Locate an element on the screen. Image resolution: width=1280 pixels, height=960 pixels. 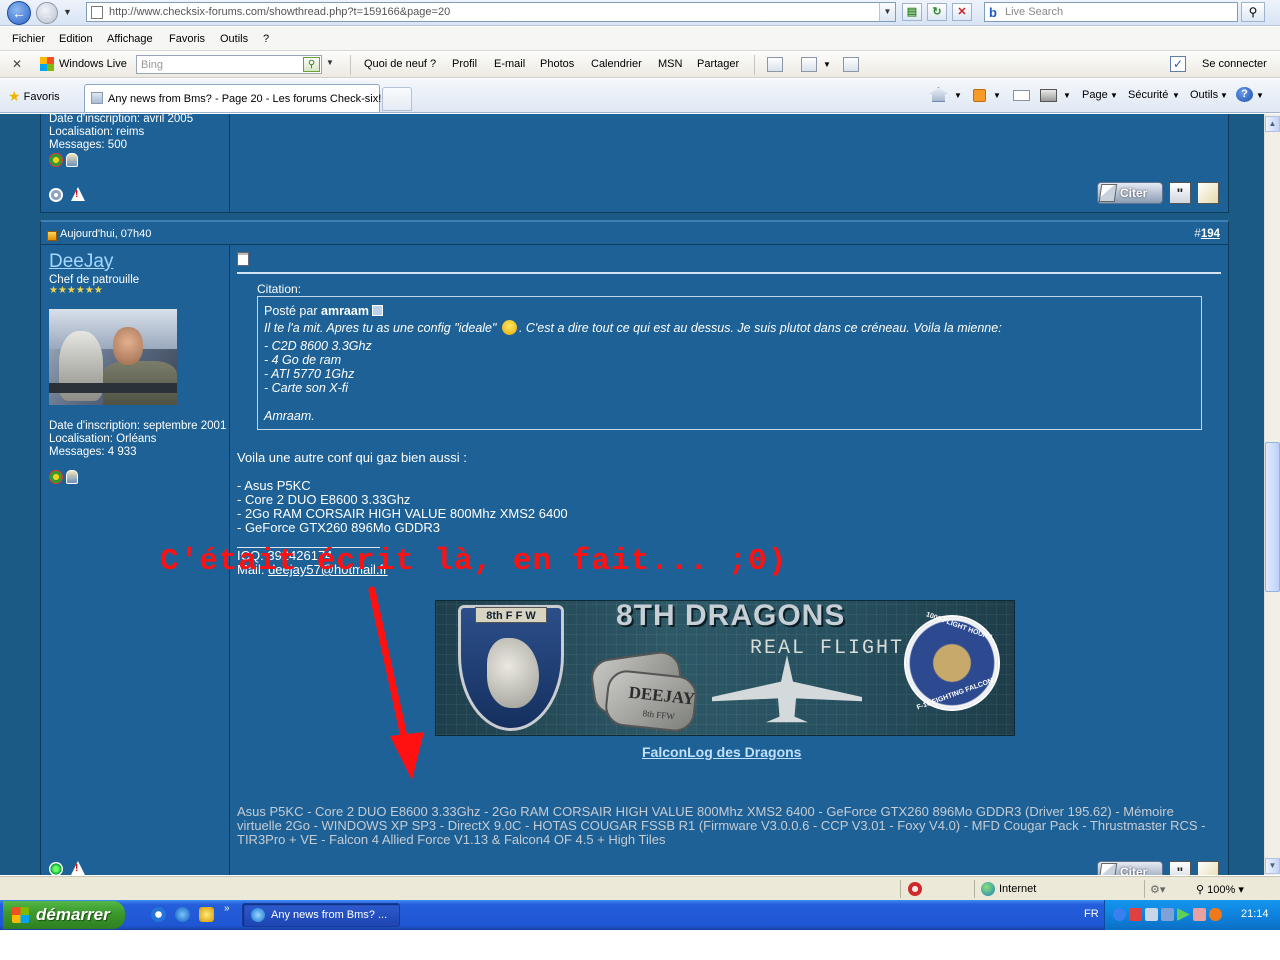
zoom-level: ⚲ 100% ▾ is located at coordinates (1220, 889).